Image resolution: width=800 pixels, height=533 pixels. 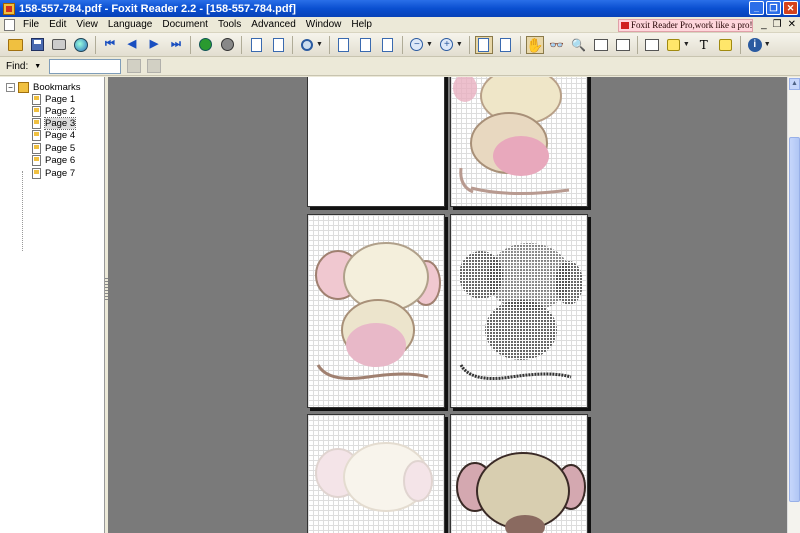 I want to click on bookmark-page-5: Page 5, so click(x=53, y=148).